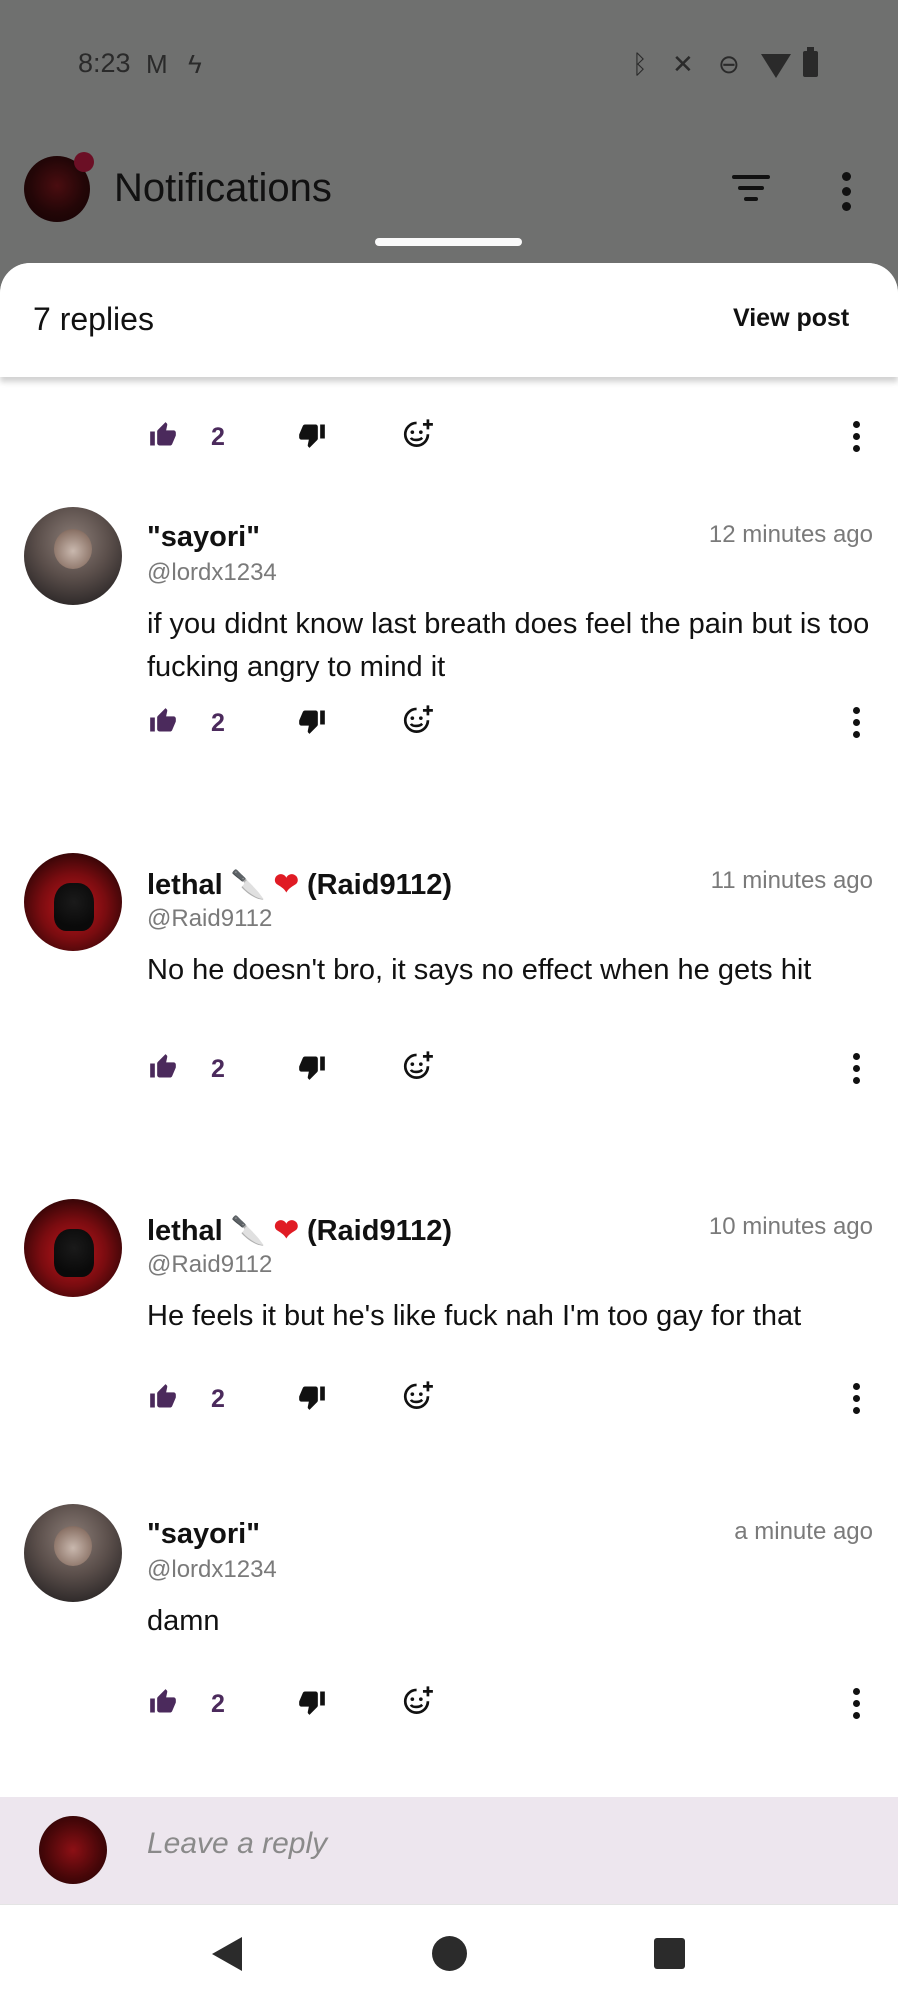  I want to click on gmail-icon: M, so click(157, 64).